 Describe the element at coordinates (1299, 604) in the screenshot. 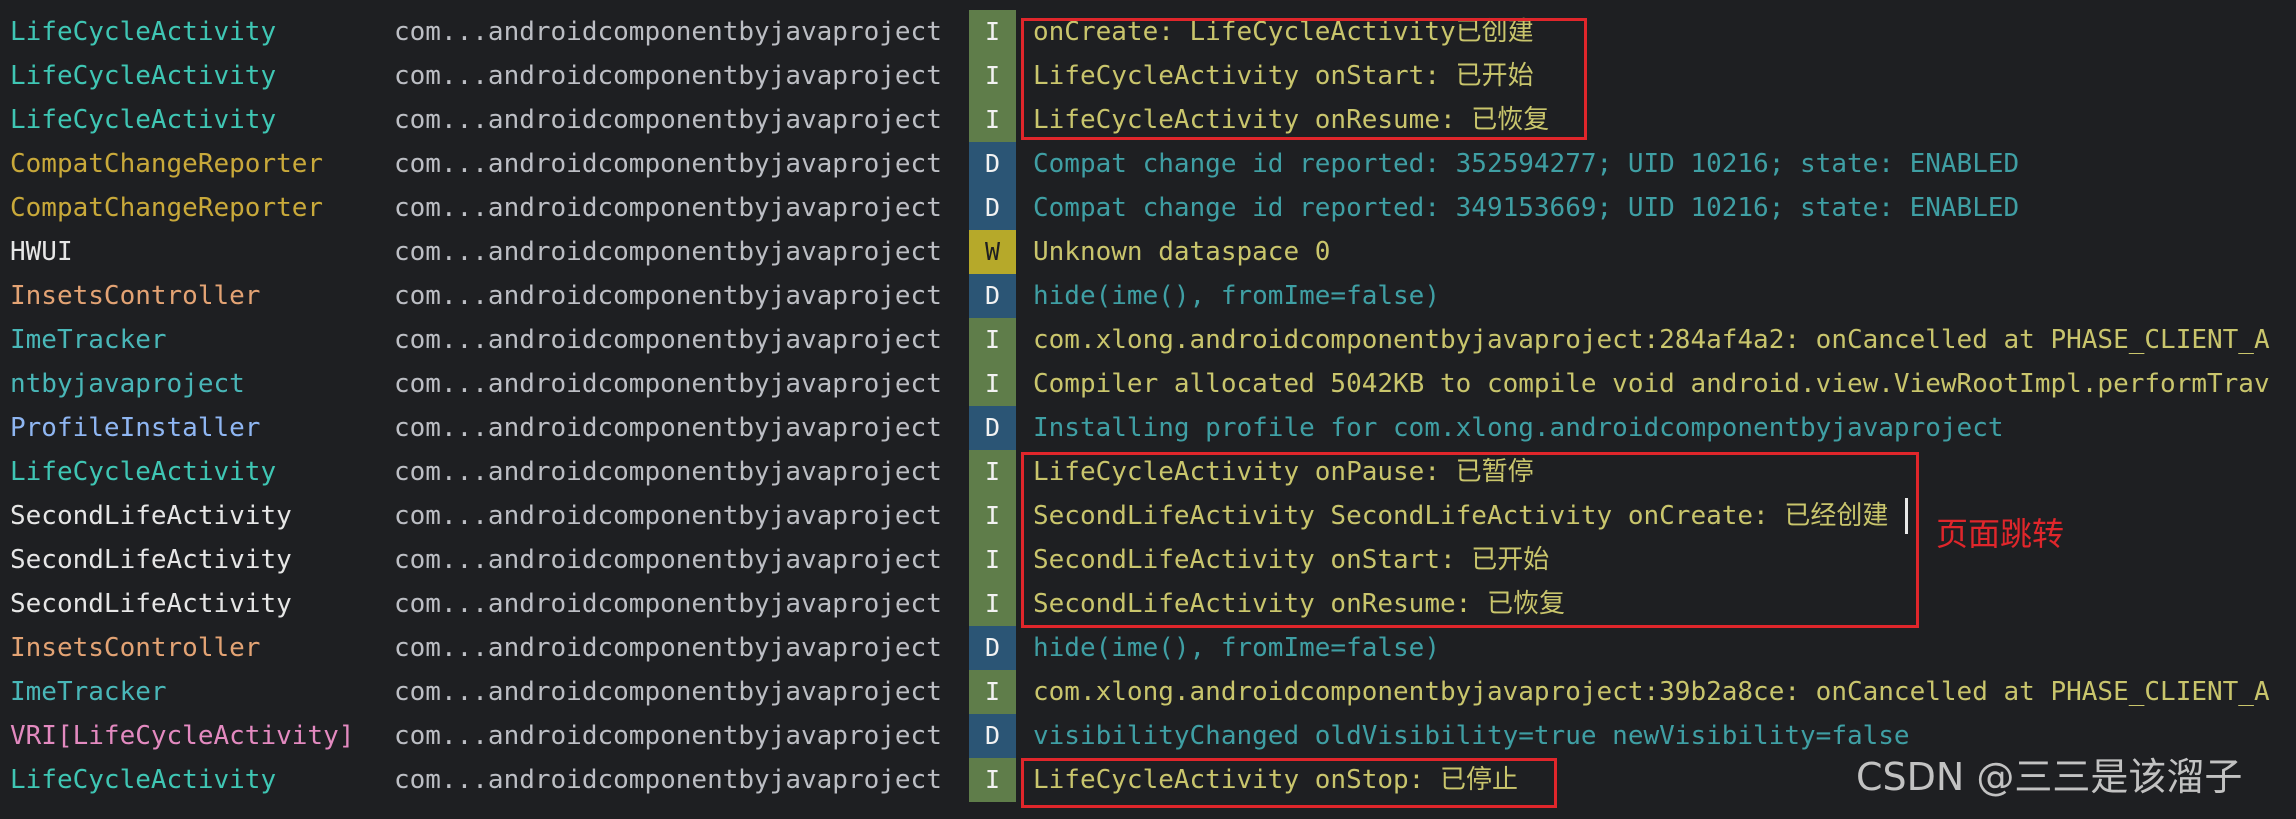

I see `log-message: SecondLifeActivity onResume: 已恢复` at that location.